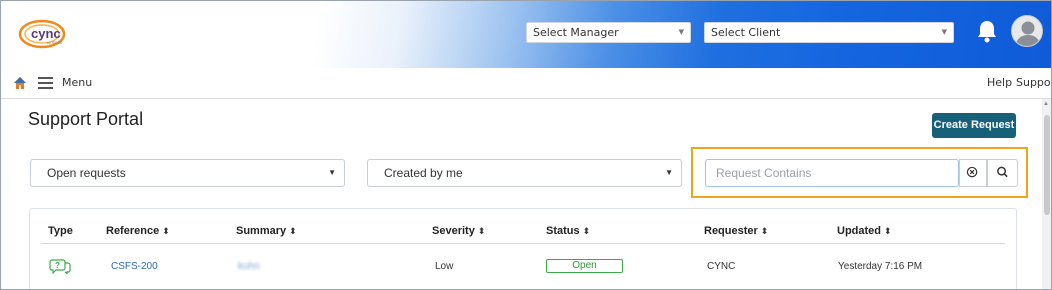 This screenshot has width=1052, height=290. I want to click on creator-filter-label: Created by me, so click(423, 173).